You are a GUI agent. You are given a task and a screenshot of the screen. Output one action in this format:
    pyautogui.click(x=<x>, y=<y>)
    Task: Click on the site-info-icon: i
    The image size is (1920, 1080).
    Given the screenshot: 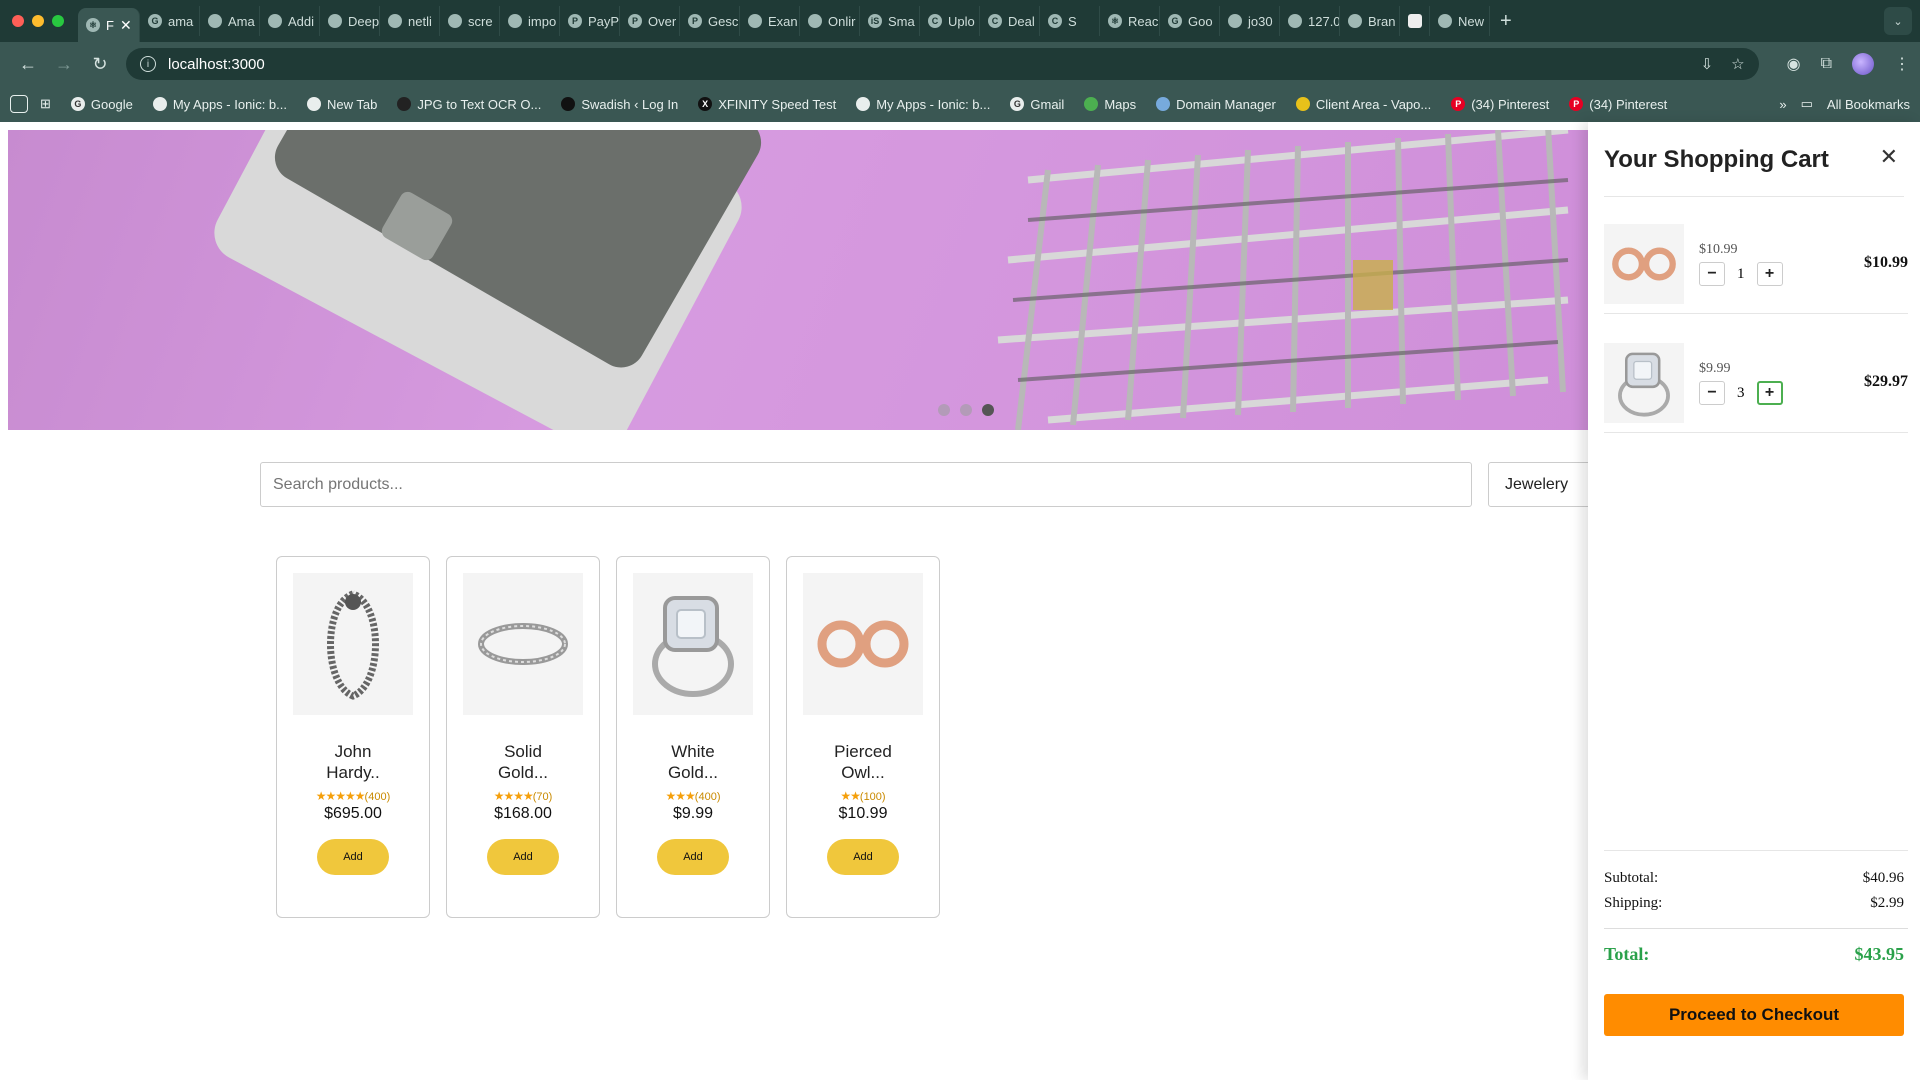 What is the action you would take?
    pyautogui.click(x=148, y=64)
    